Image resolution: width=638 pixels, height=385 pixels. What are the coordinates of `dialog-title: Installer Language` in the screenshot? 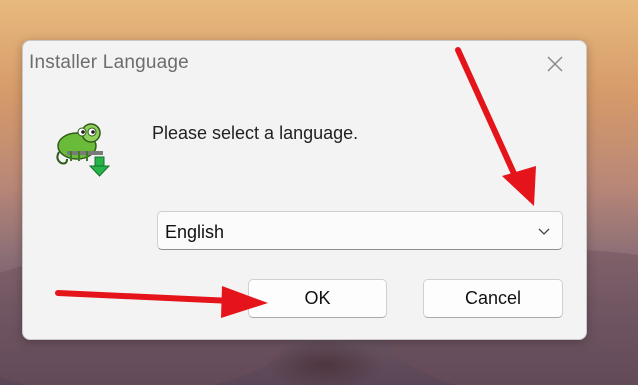 It's located at (109, 62).